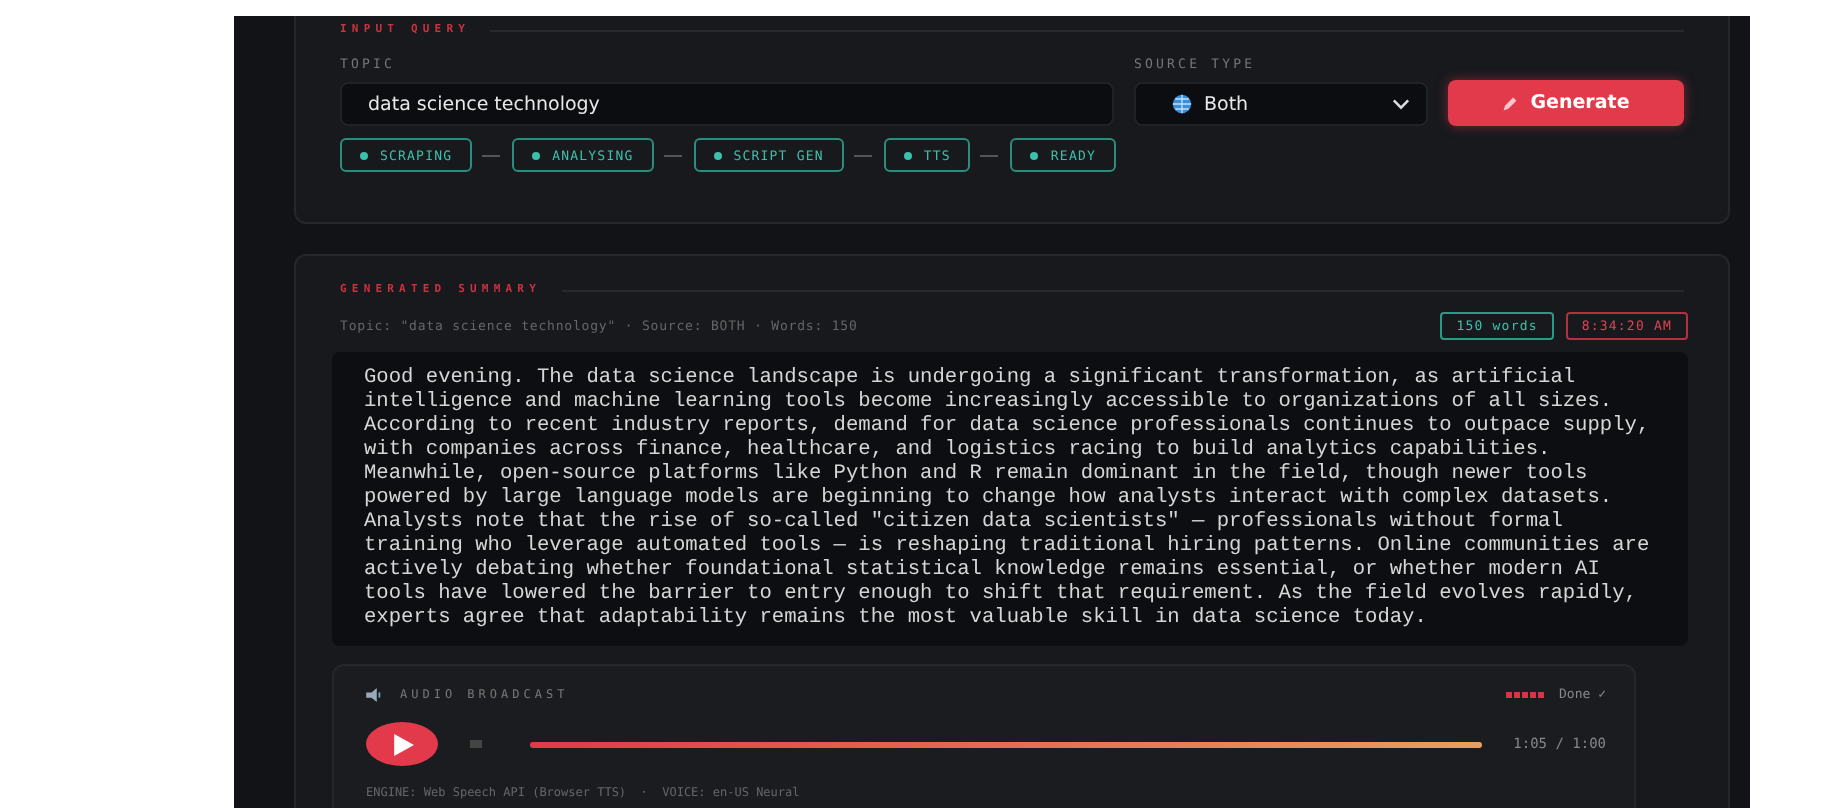 The width and height of the screenshot is (1828, 808). I want to click on pencil-icon, so click(1510, 103).